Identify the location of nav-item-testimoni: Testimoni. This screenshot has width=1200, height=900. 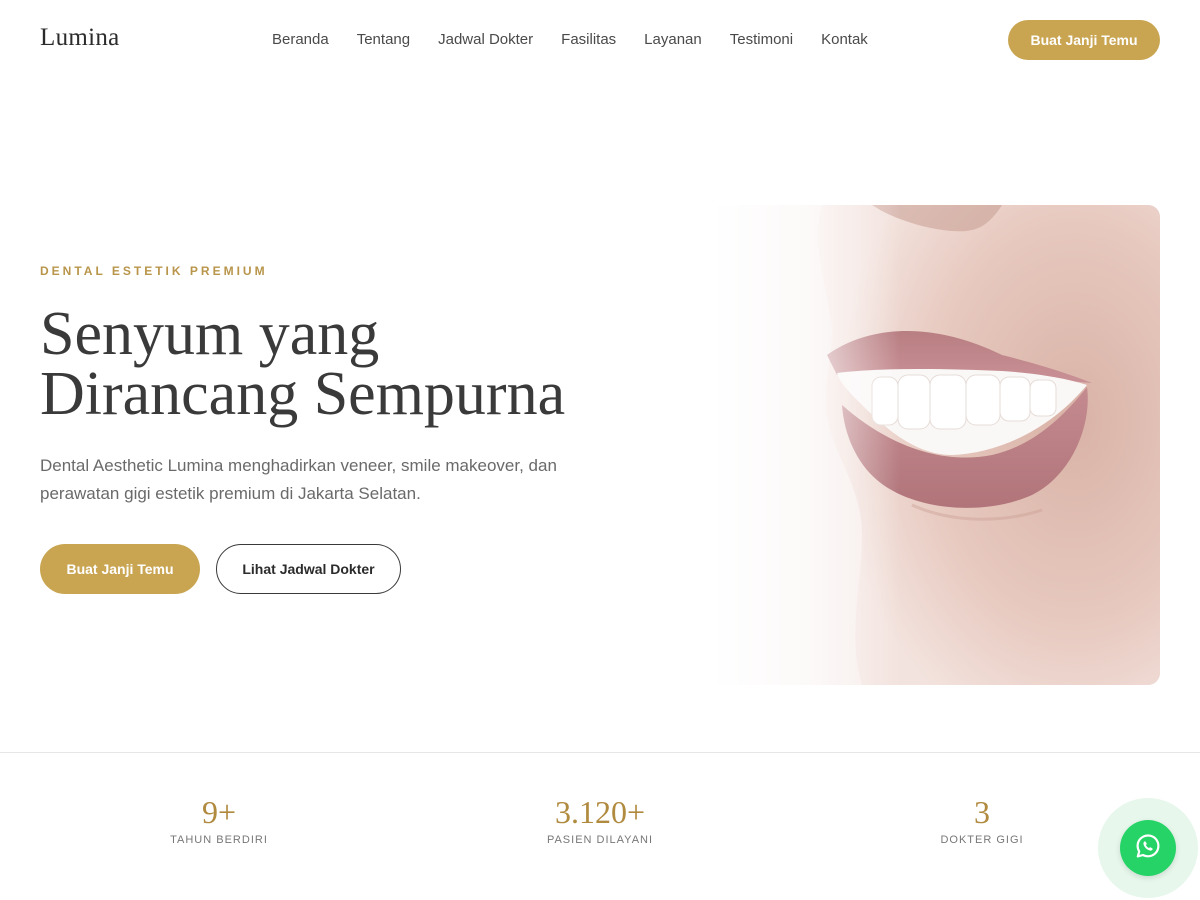
(761, 40).